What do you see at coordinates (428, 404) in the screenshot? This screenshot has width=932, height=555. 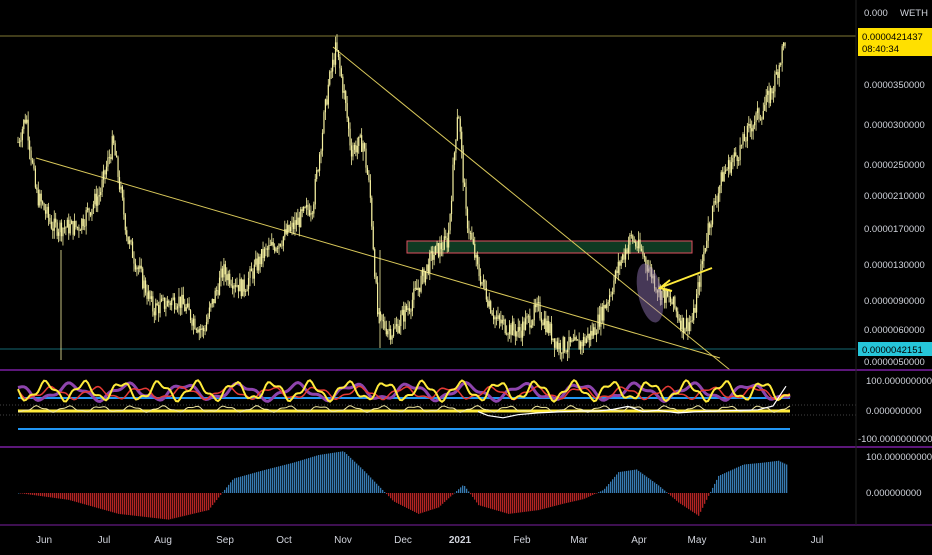 I see `oscillator-pane` at bounding box center [428, 404].